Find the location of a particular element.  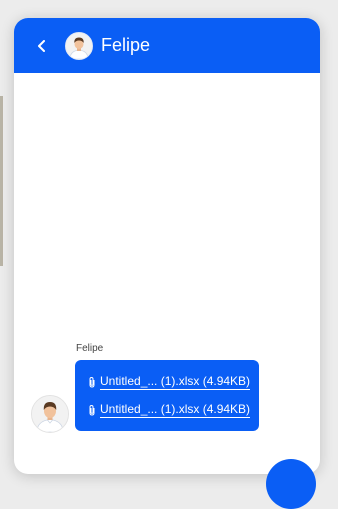

message-sender-name: Felipe is located at coordinates (90, 348).